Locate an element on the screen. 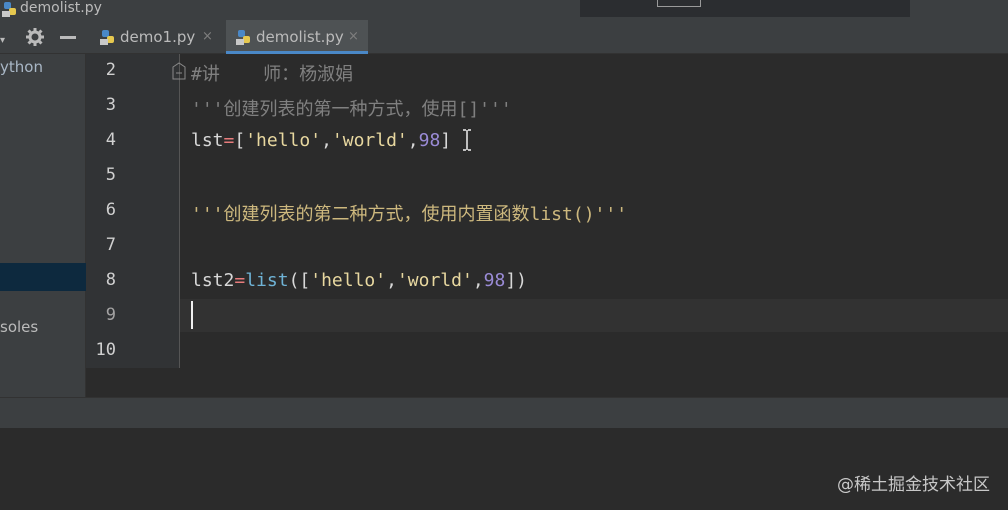 The height and width of the screenshot is (510, 1008). code-token: lst2 is located at coordinates (213, 280).